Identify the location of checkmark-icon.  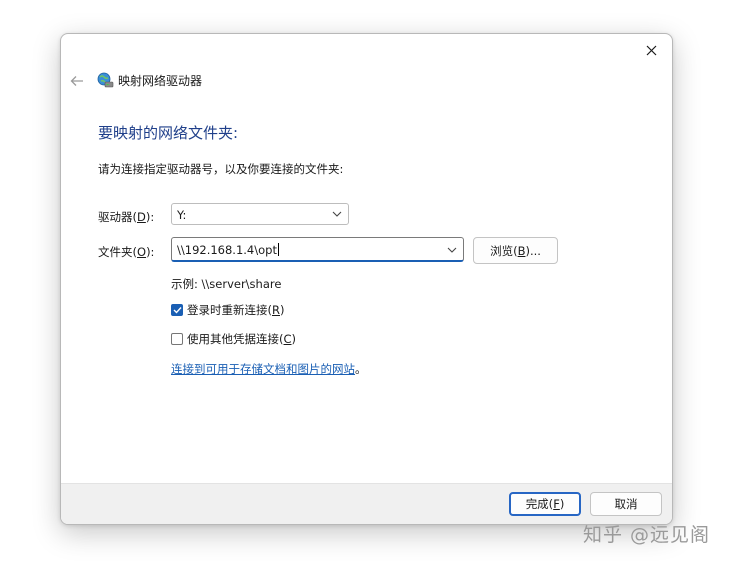
(177, 310).